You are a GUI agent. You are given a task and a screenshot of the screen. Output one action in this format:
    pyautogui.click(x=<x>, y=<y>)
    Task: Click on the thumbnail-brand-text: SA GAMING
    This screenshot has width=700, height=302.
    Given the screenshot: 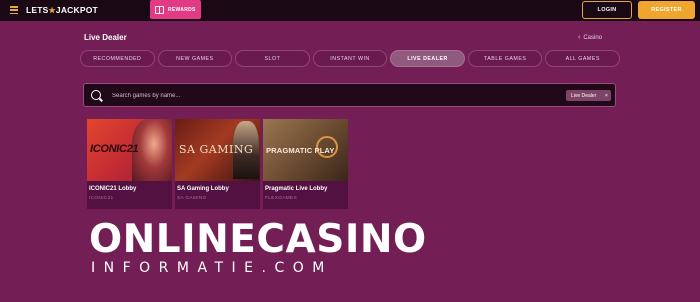 What is the action you would take?
    pyautogui.click(x=216, y=149)
    